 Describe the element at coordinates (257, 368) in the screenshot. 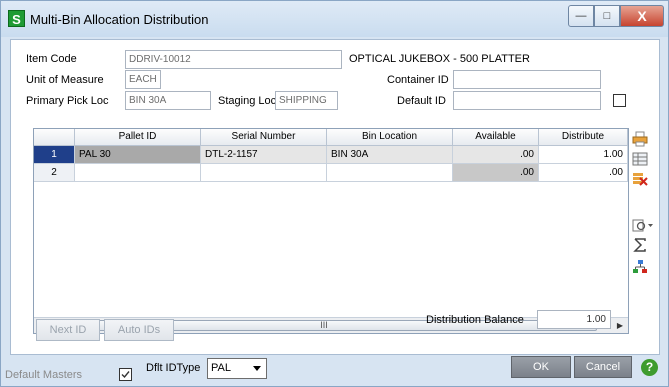

I see `chevron-down-icon` at that location.